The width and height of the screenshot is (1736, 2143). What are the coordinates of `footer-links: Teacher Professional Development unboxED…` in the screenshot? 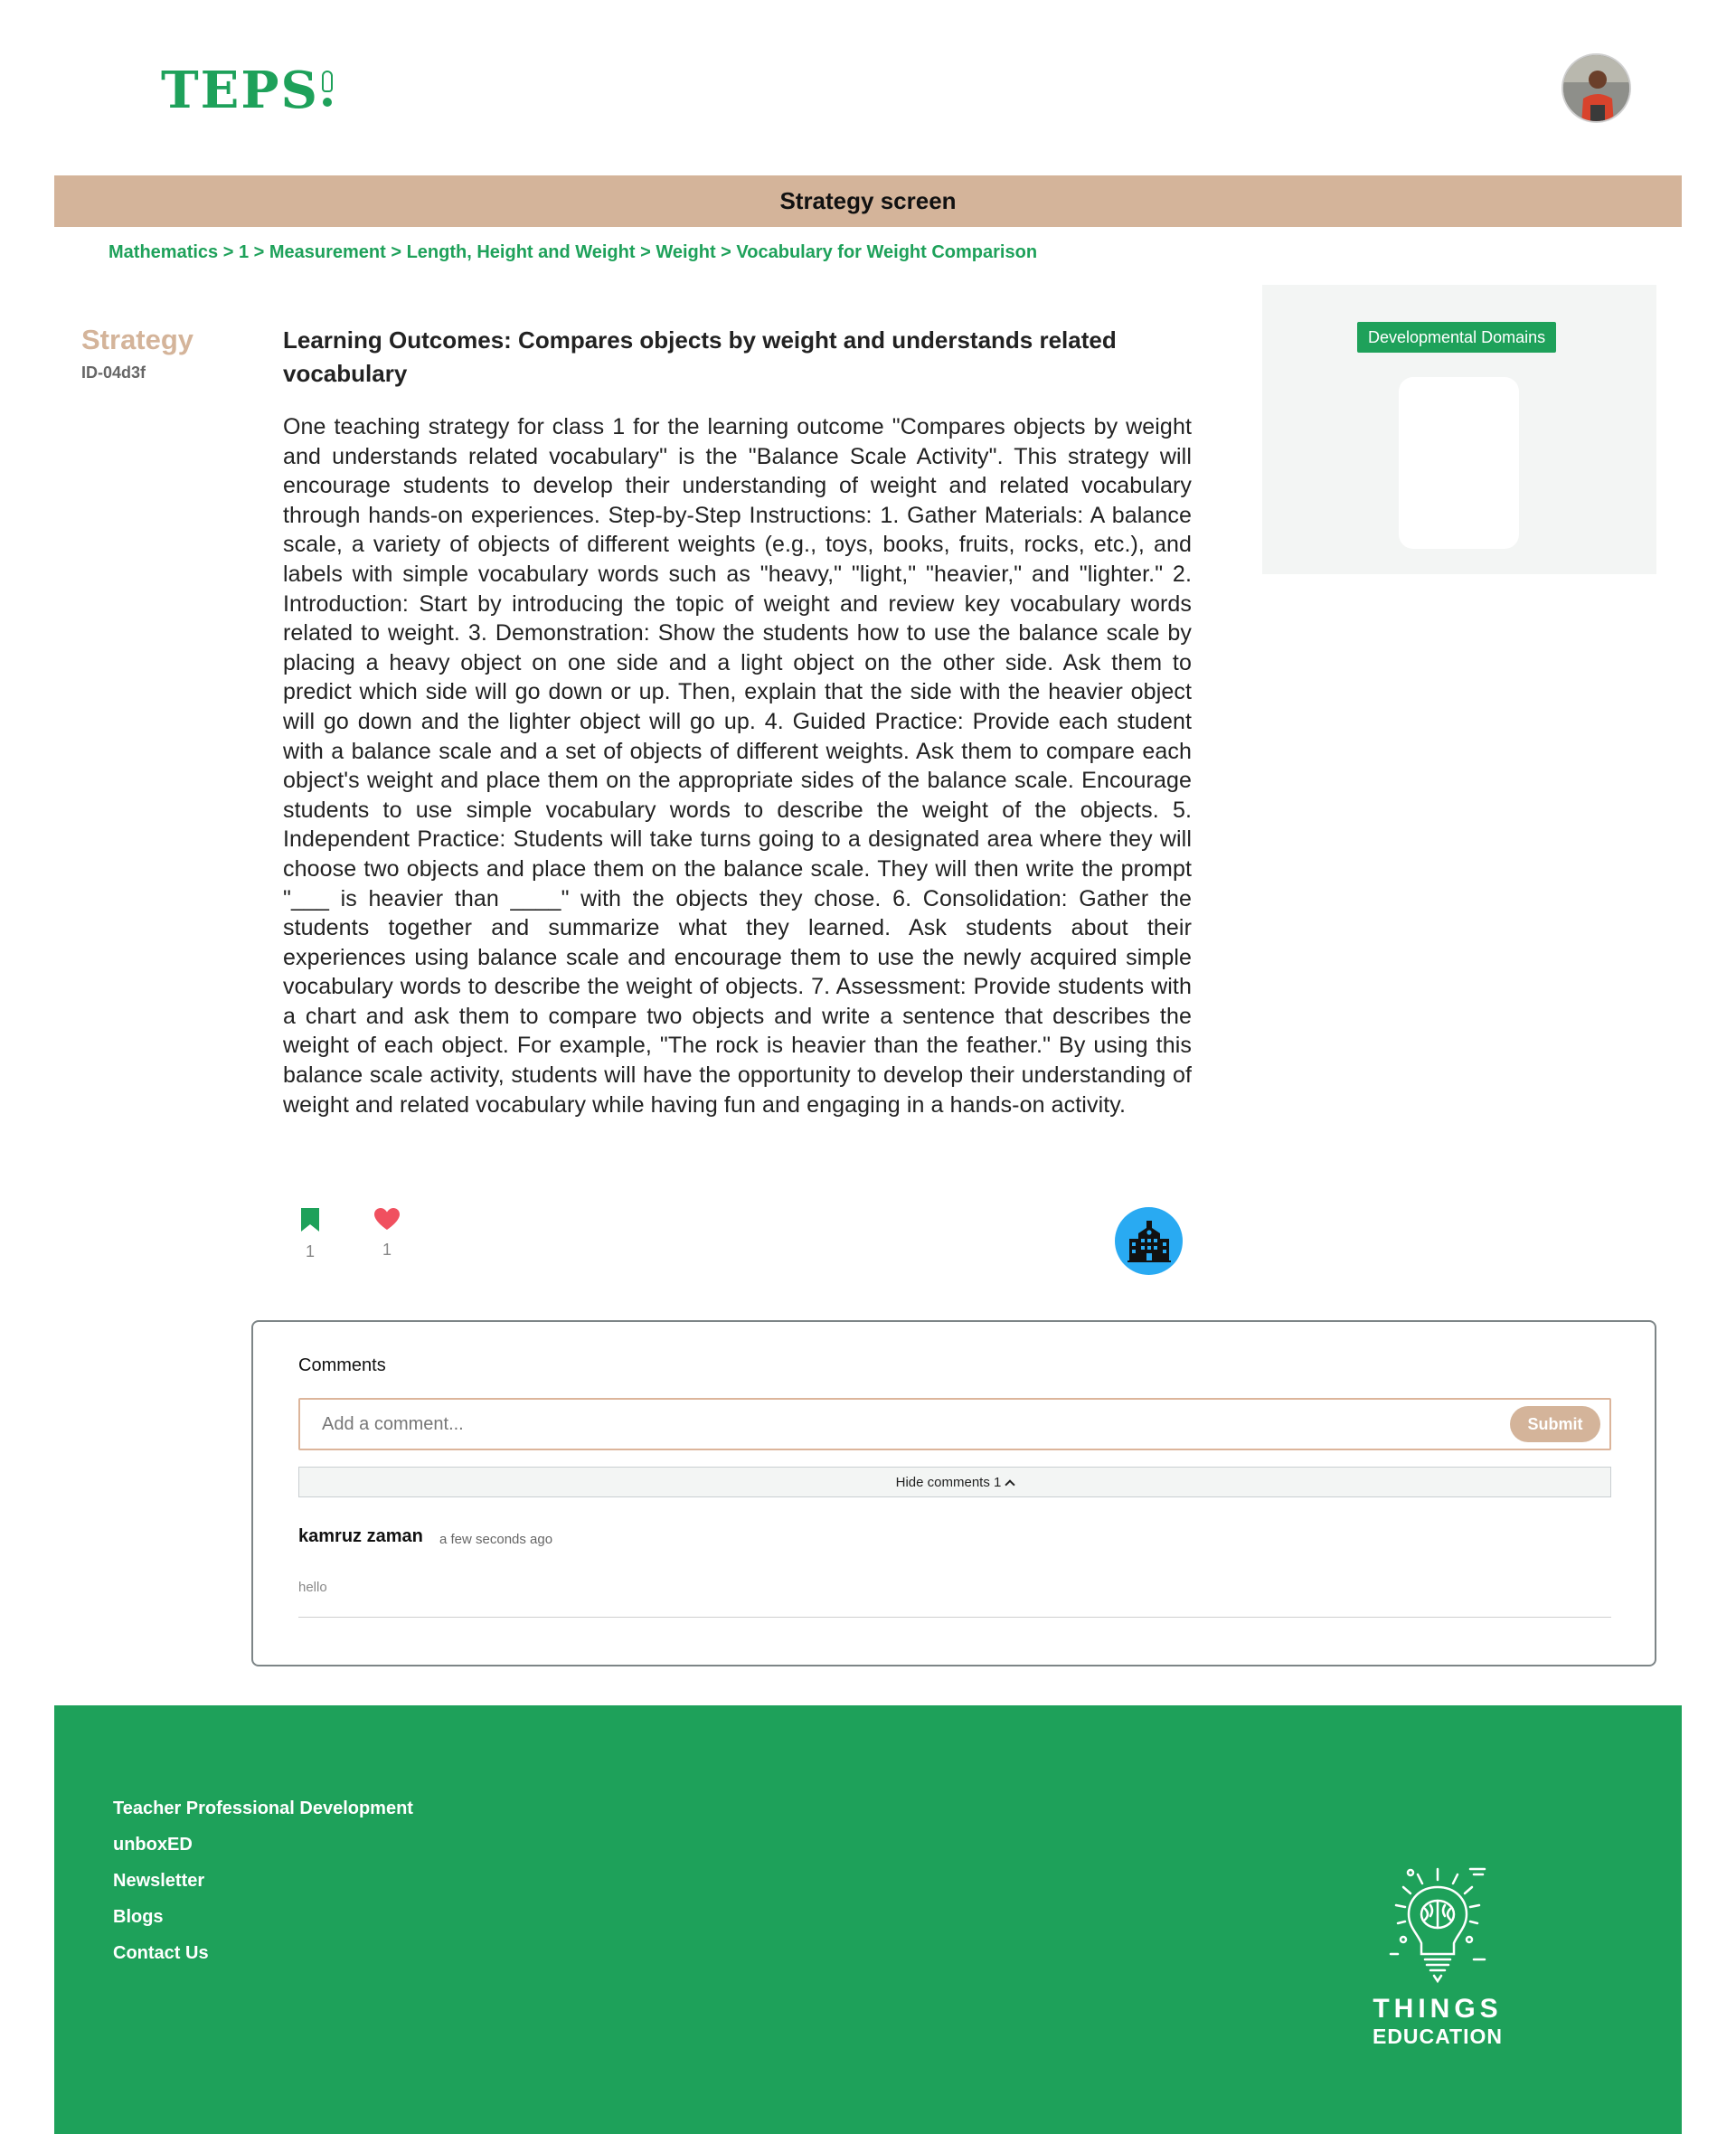 It's located at (263, 1880).